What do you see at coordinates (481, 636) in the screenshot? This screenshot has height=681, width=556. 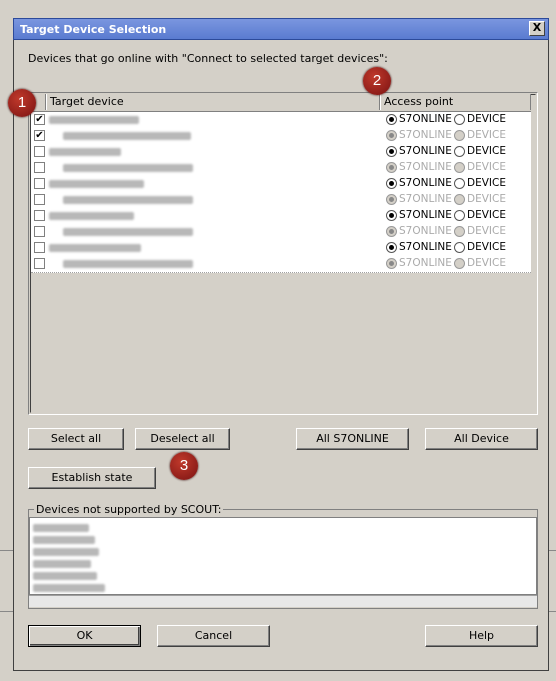 I see `help-button: Help` at bounding box center [481, 636].